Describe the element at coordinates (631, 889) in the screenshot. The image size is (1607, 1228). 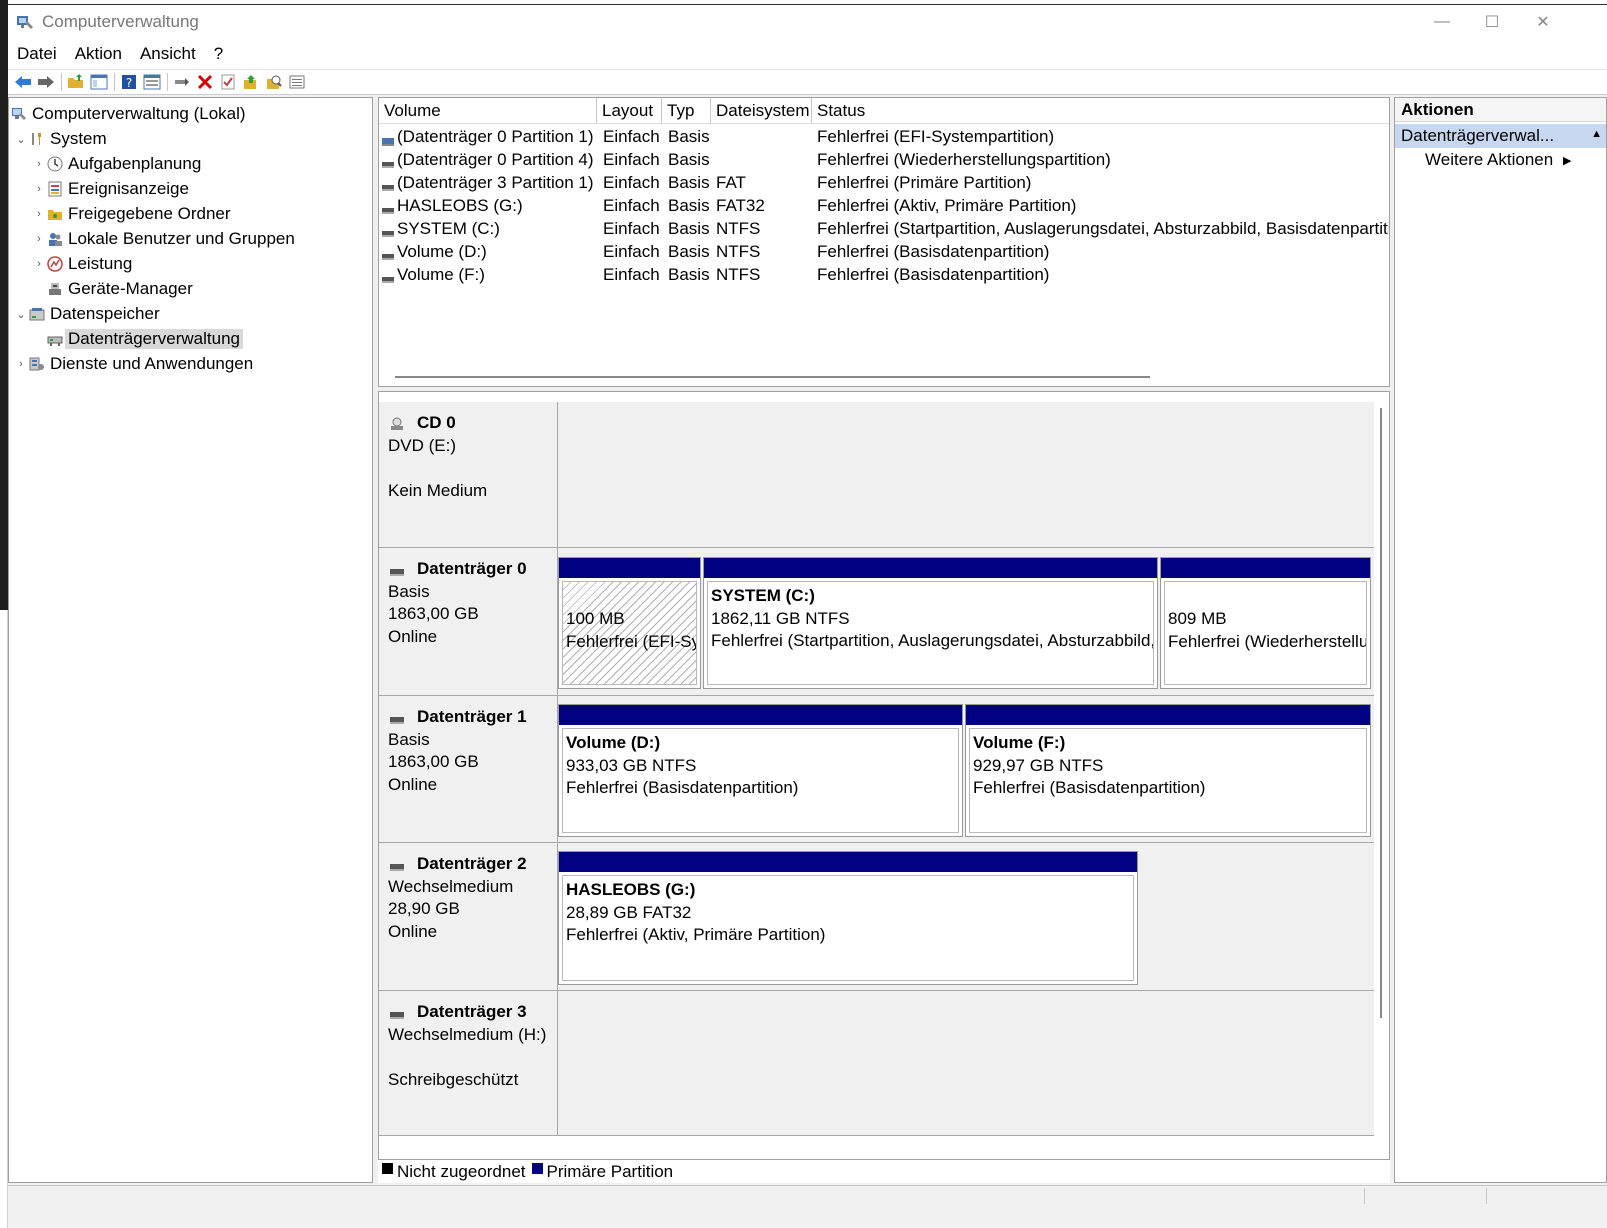
I see `partition-name: HASLEOBS (G:)` at that location.